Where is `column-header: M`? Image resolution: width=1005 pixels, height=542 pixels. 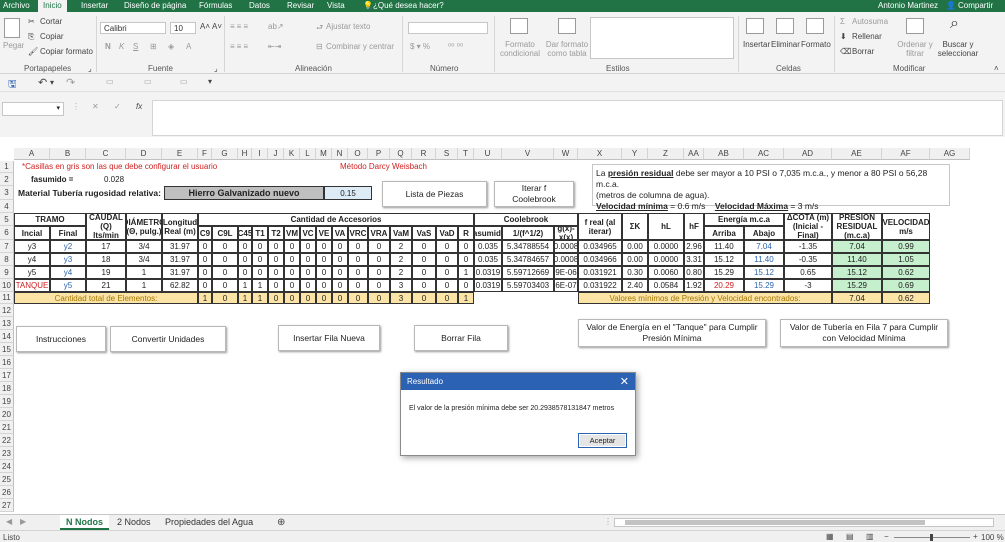
column-header: M is located at coordinates (324, 154).